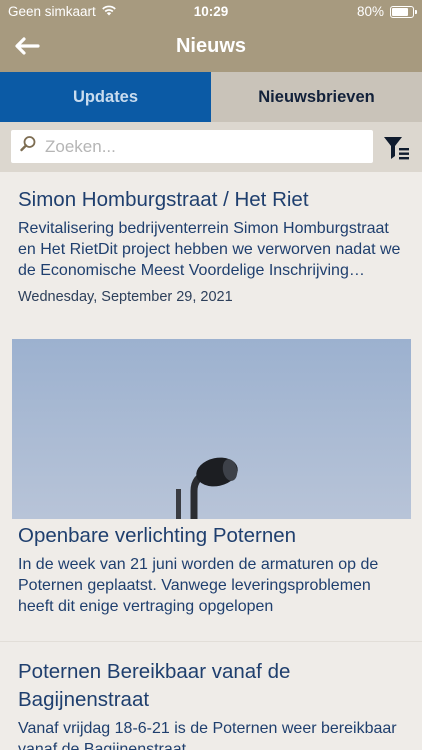 The width and height of the screenshot is (422, 750). I want to click on tab-bar: Updates Nieuwsbrieven, so click(211, 97).